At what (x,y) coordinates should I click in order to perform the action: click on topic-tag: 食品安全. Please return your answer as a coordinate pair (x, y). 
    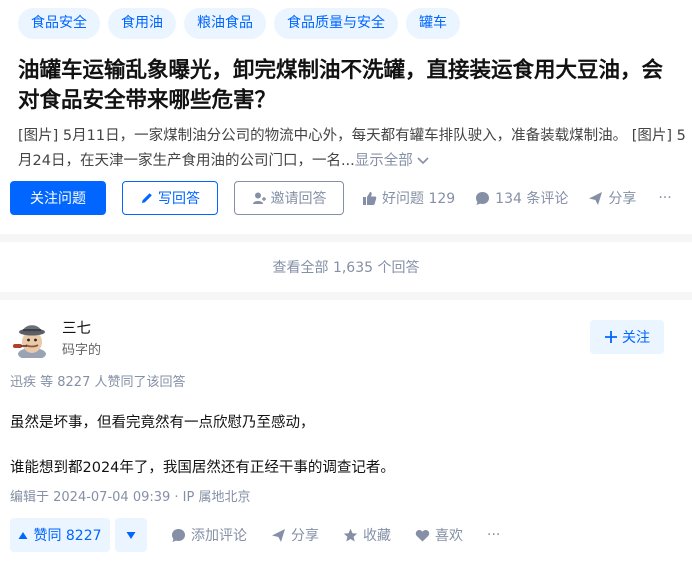
    Looking at the image, I should click on (59, 23).